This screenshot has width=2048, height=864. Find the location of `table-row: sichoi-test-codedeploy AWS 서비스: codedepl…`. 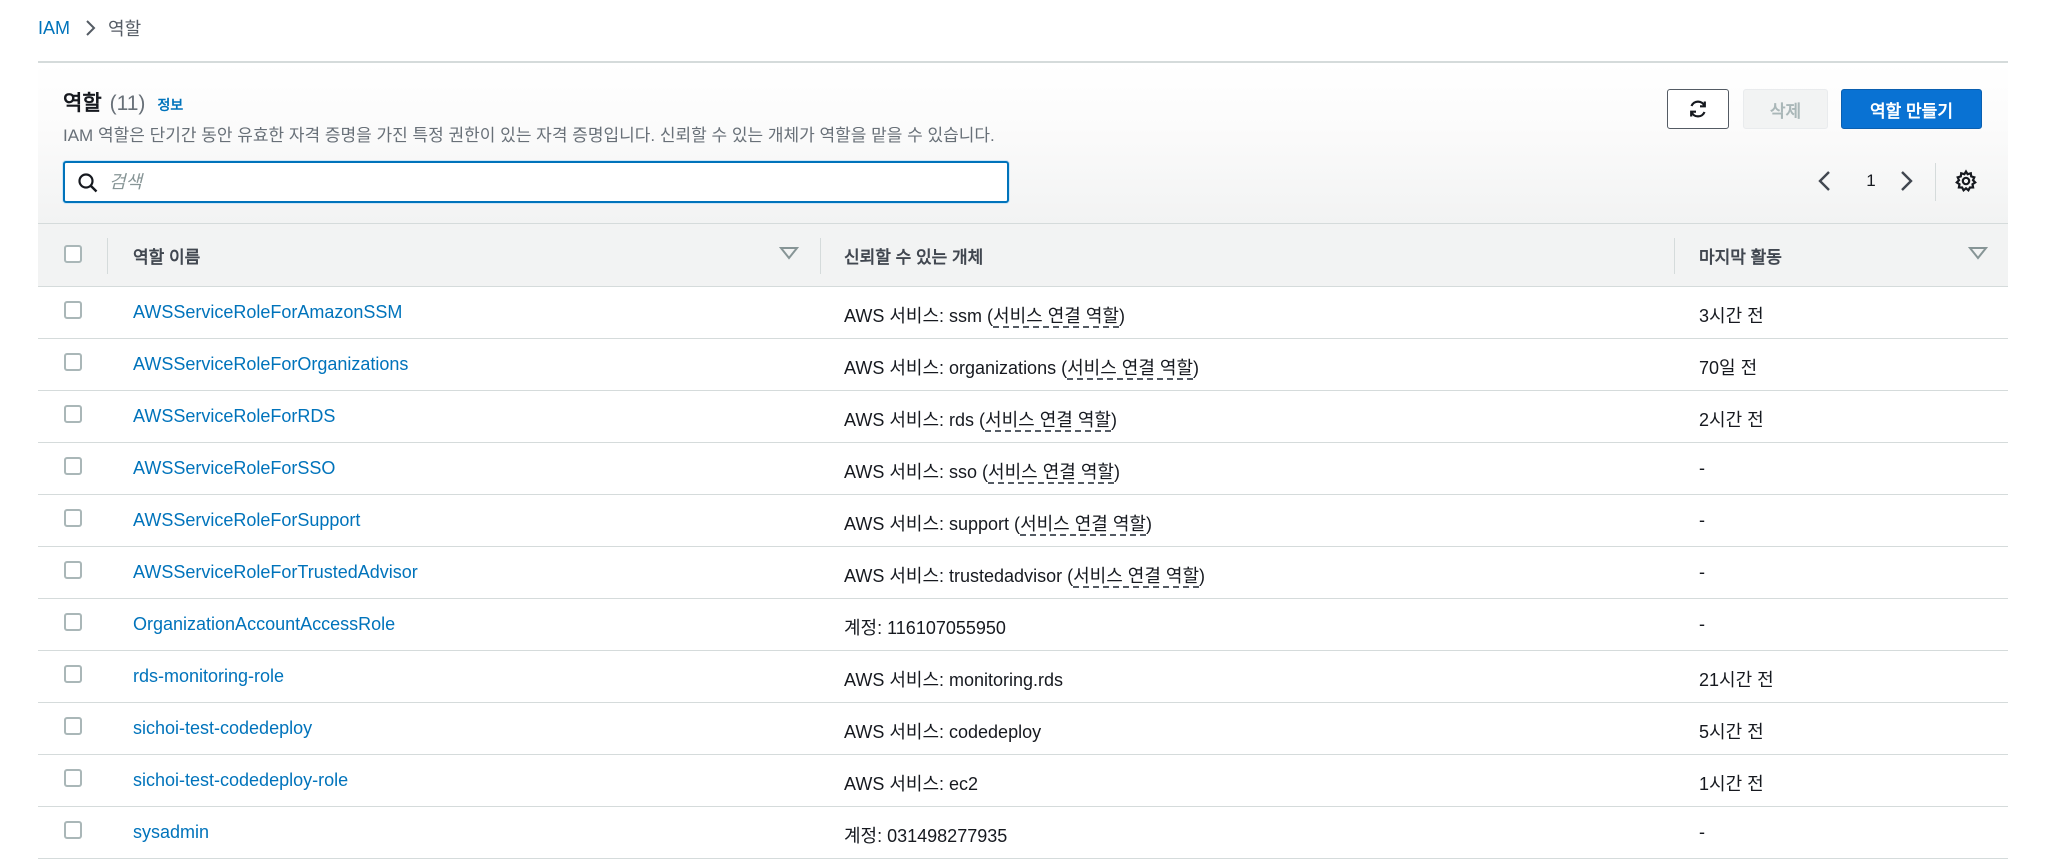

table-row: sichoi-test-codedeploy AWS 서비스: codedepl… is located at coordinates (1023, 729).